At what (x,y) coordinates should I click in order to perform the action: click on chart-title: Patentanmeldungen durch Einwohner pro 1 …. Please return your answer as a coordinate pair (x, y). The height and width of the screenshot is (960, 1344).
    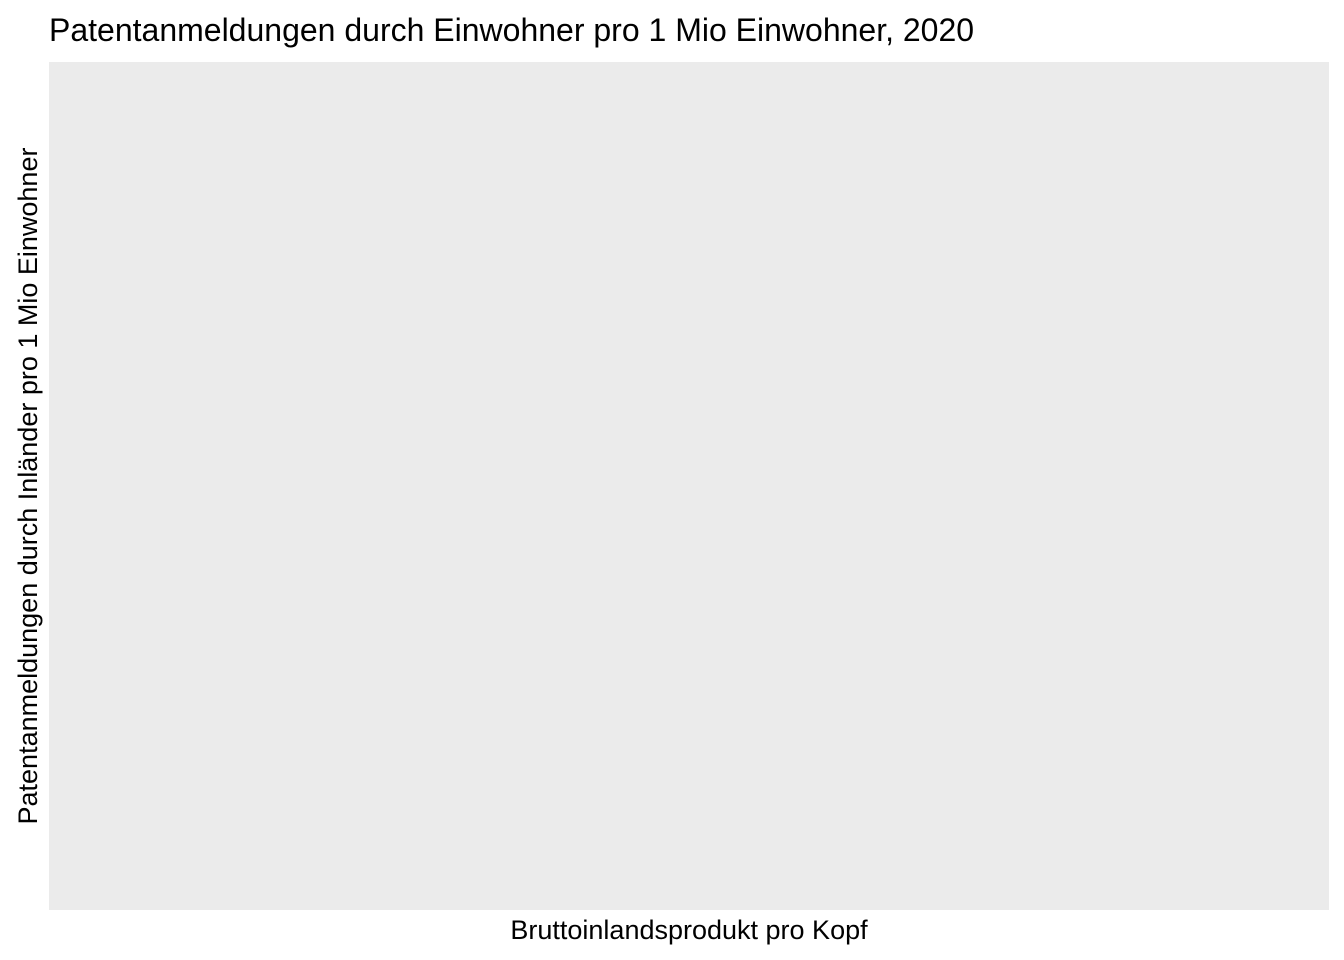
    Looking at the image, I should click on (511, 30).